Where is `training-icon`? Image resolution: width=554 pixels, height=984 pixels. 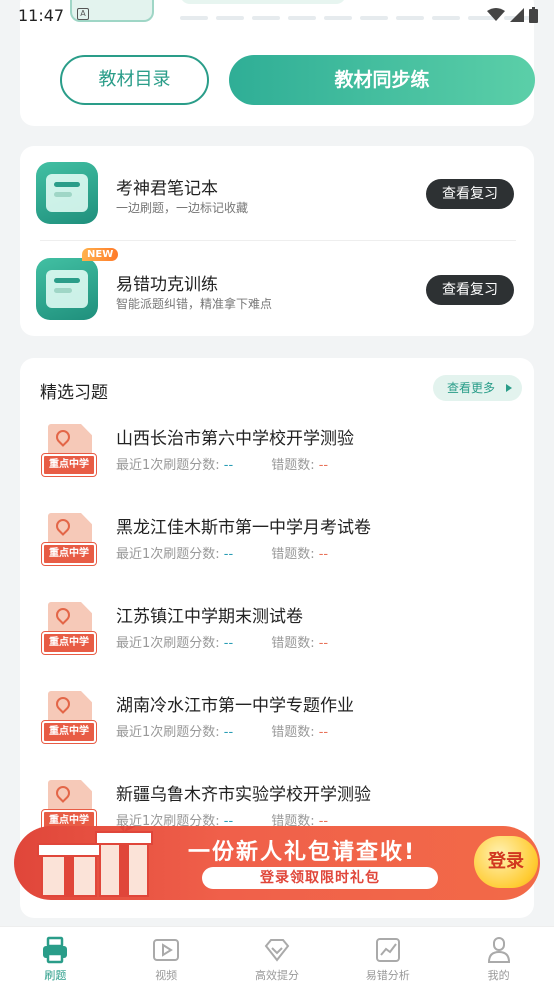
training-icon is located at coordinates (67, 289).